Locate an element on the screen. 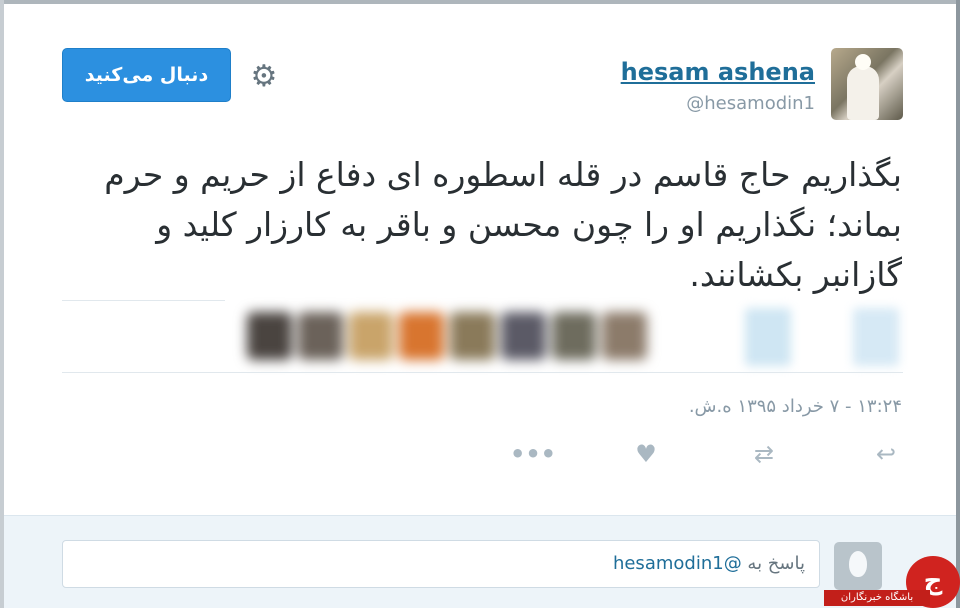  gear-icon: ⚙ is located at coordinates (264, 77).